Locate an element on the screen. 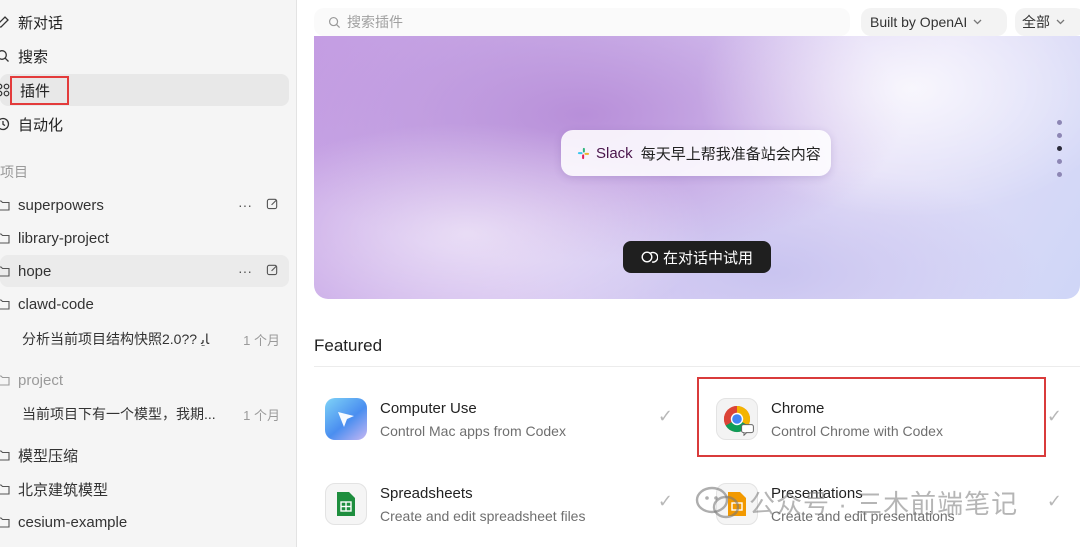 This screenshot has height=547, width=1080. thread-item: 当前项目下有一个模型，我期... 1 个月 is located at coordinates (152, 414).